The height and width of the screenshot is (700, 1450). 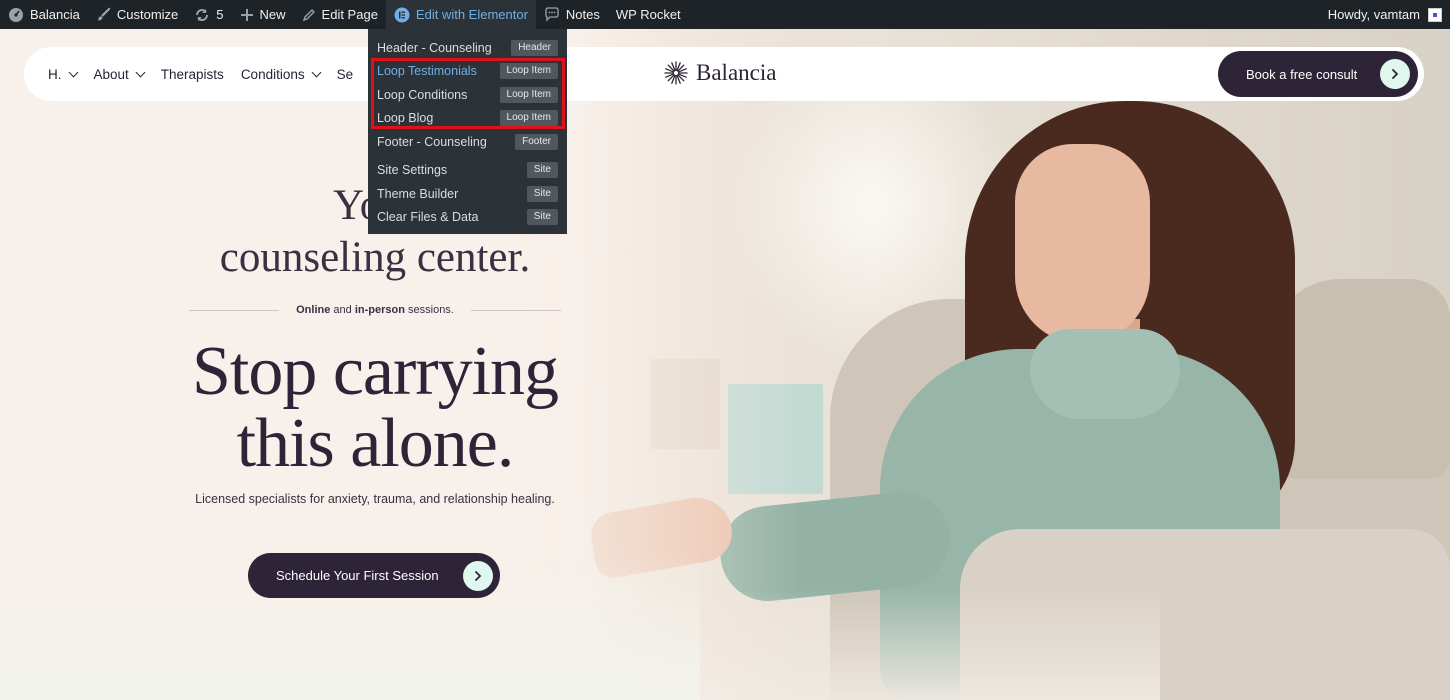 I want to click on nav-item-therapists: Therapists, so click(x=192, y=74).